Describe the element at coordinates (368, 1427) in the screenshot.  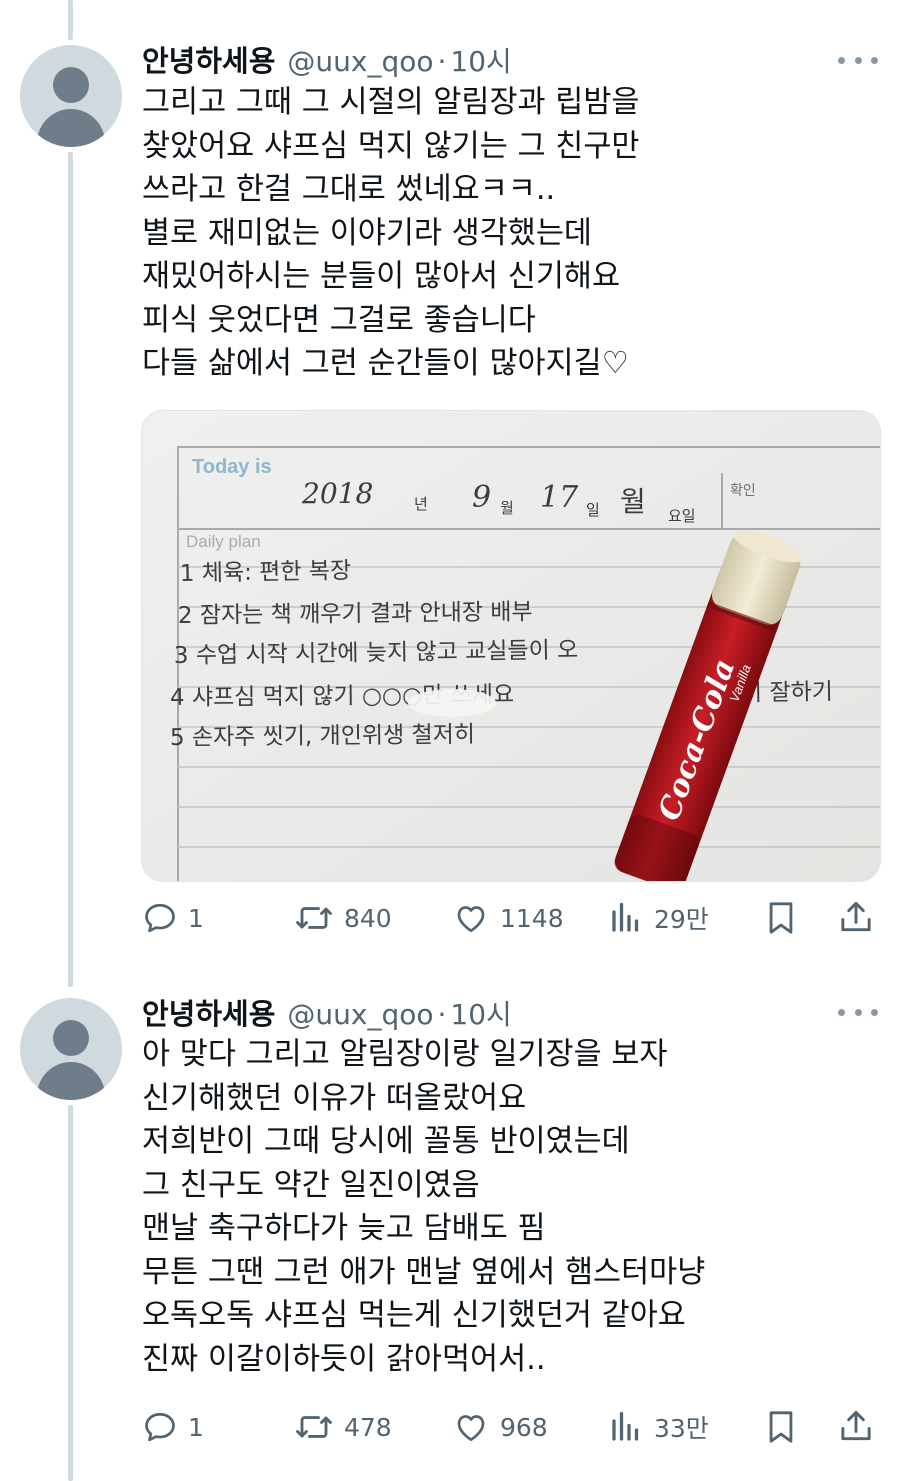
I see `retweet-count: 478` at that location.